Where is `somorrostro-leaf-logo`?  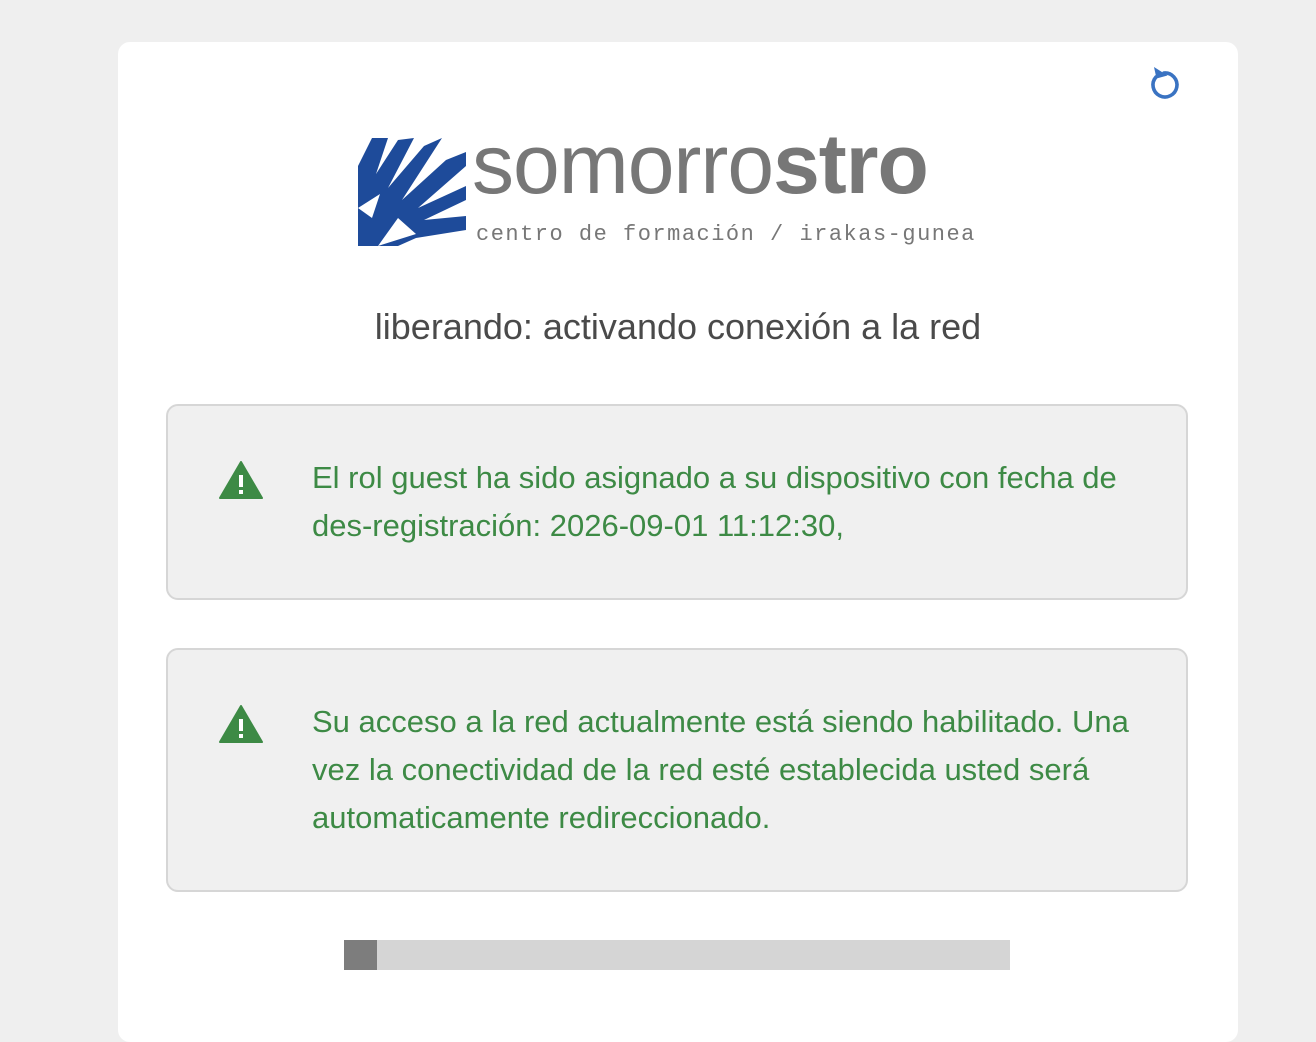 somorrostro-leaf-logo is located at coordinates (412, 192).